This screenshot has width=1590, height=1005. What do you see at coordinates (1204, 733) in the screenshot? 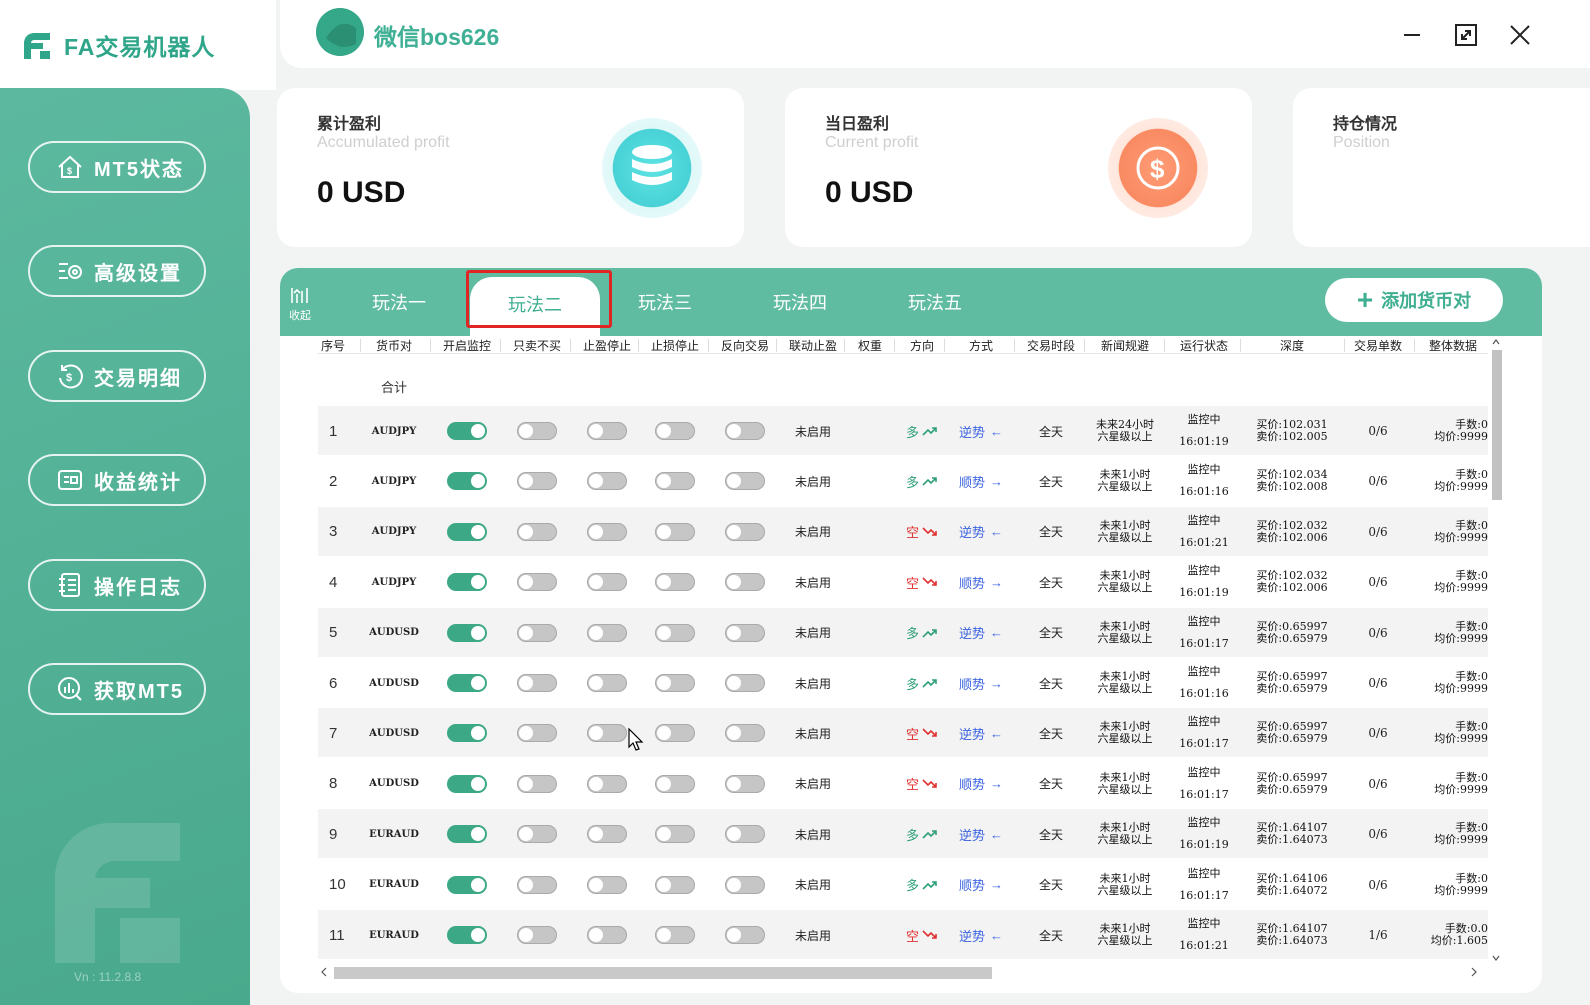
I see `run-status-cell: 监控中 16:01:17` at bounding box center [1204, 733].